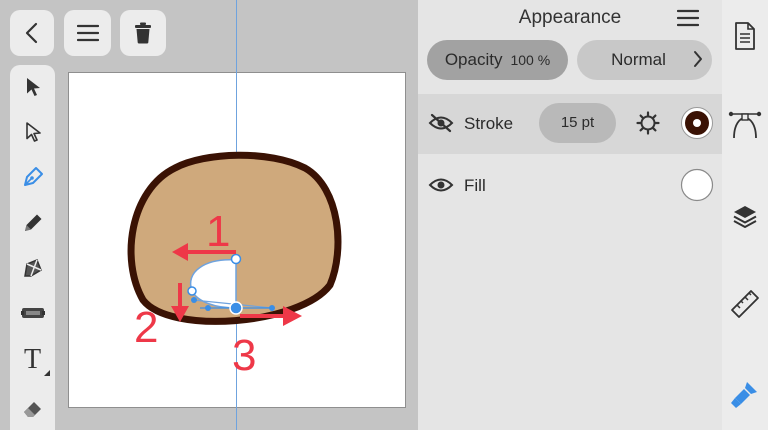 This screenshot has height=430, width=768. I want to click on stroke-size-button: 15 pt, so click(577, 123).